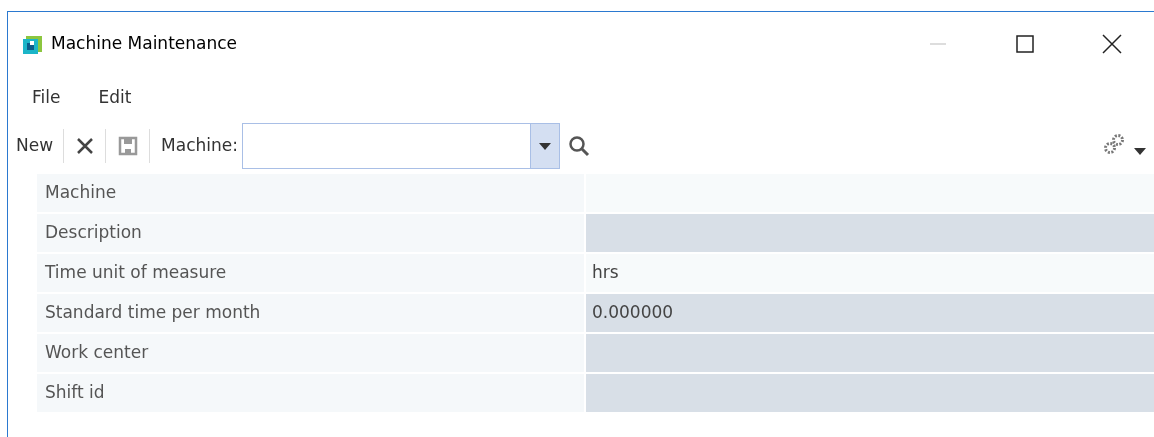 Image resolution: width=1154 pixels, height=437 pixels. I want to click on menu-item: Edit, so click(115, 98).